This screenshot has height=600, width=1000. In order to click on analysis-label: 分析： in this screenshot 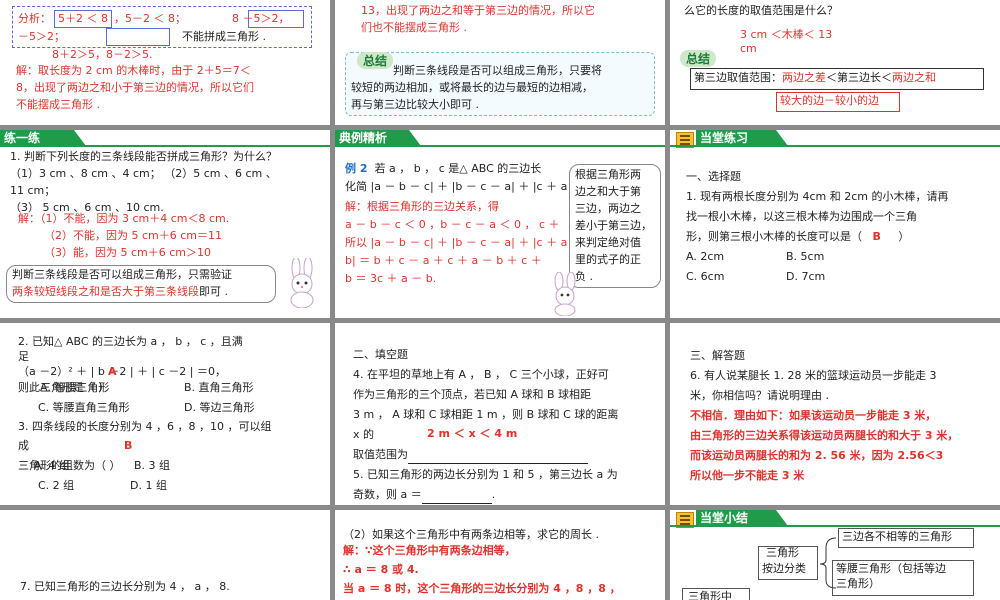, I will do `click(34, 18)`.